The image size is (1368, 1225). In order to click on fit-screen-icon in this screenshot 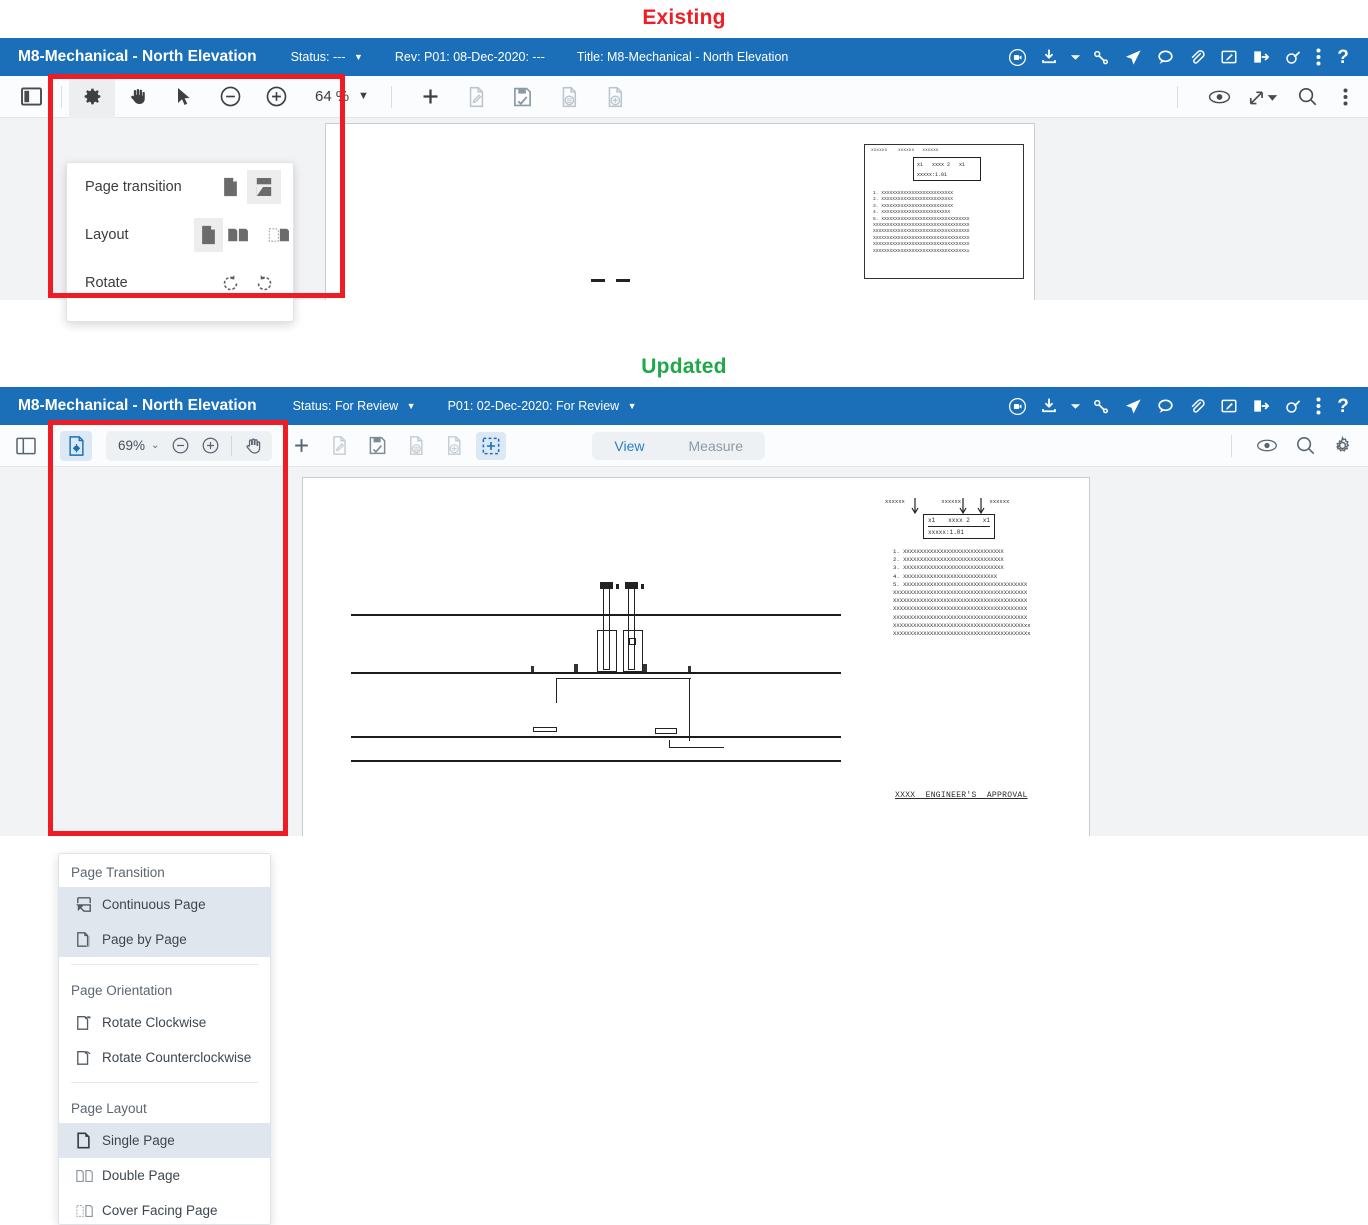, I will do `click(1263, 97)`.